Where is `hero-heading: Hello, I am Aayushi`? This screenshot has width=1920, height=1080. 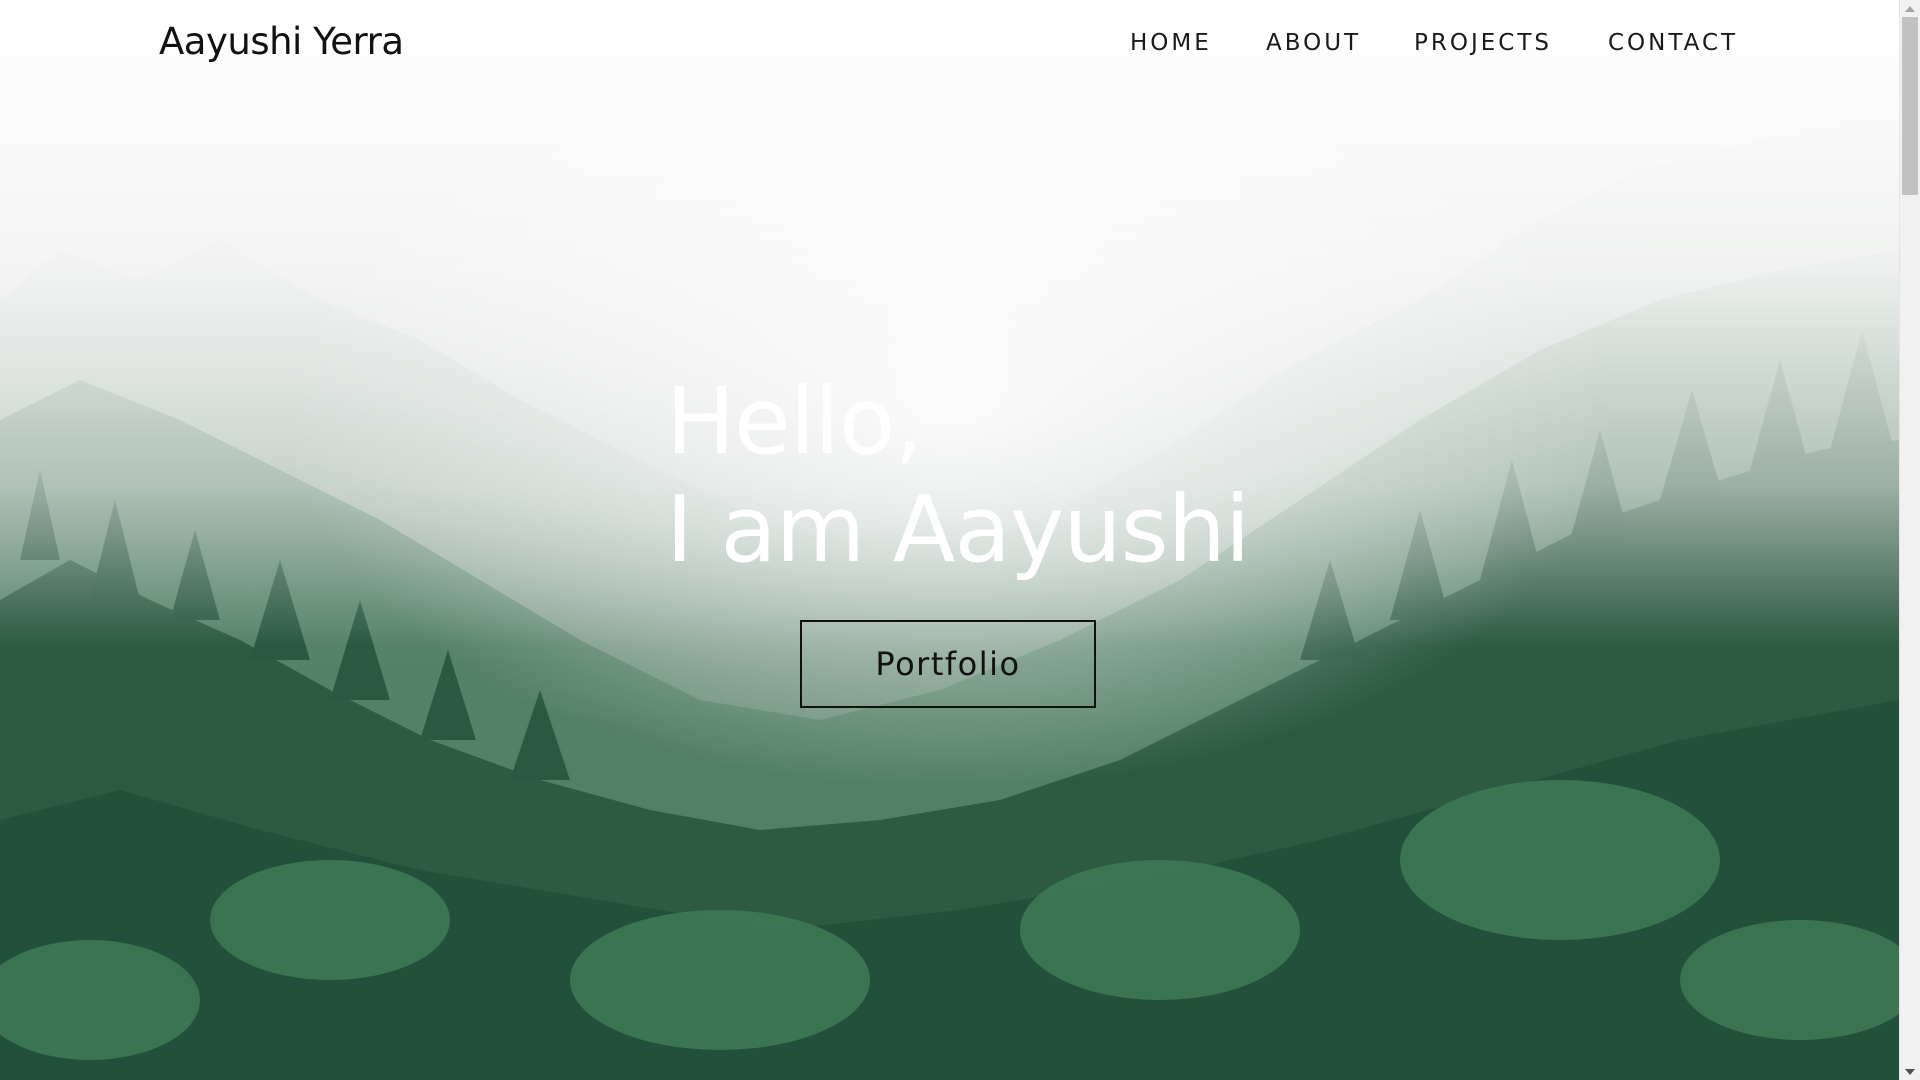
hero-heading: Hello, I am Aayushi is located at coordinates (958, 476).